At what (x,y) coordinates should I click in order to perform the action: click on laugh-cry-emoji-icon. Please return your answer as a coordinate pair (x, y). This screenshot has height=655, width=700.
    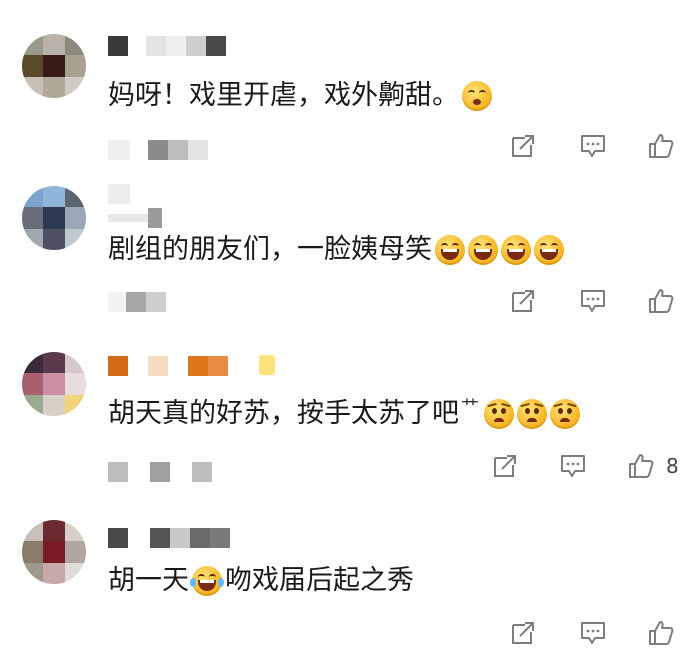
    Looking at the image, I should click on (207, 581).